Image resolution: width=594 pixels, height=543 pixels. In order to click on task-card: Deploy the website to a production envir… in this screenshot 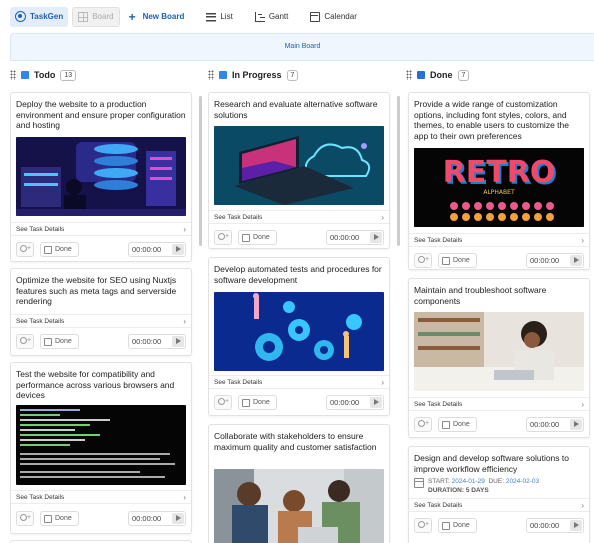, I will do `click(101, 177)`.